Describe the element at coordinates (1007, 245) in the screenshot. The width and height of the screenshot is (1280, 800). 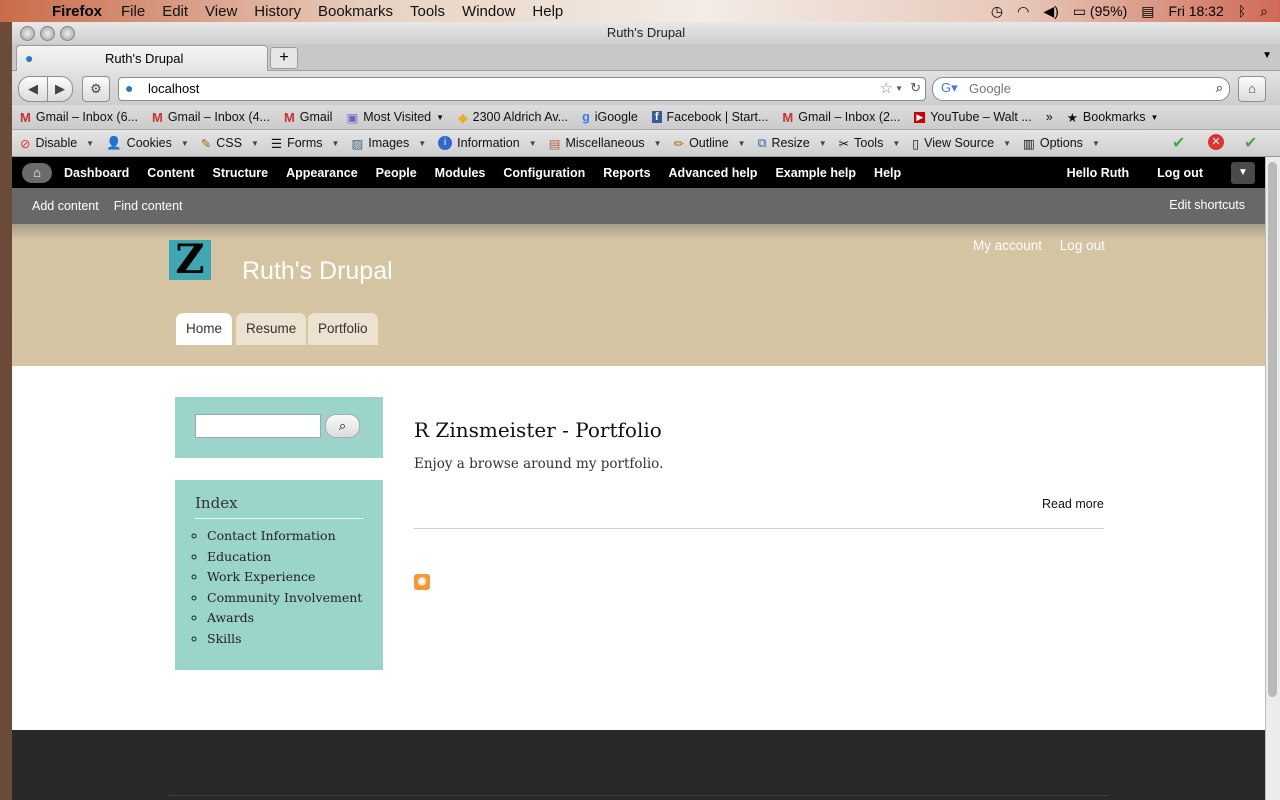
I see `my-account-link: My account` at that location.